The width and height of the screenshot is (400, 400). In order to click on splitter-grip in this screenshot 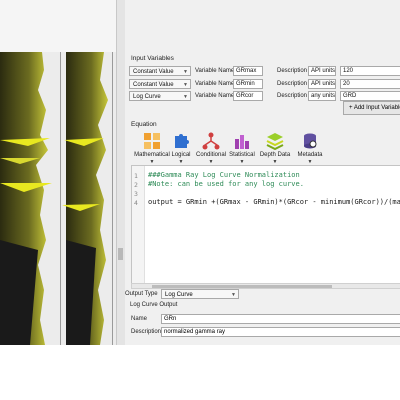, I will do `click(120, 254)`.